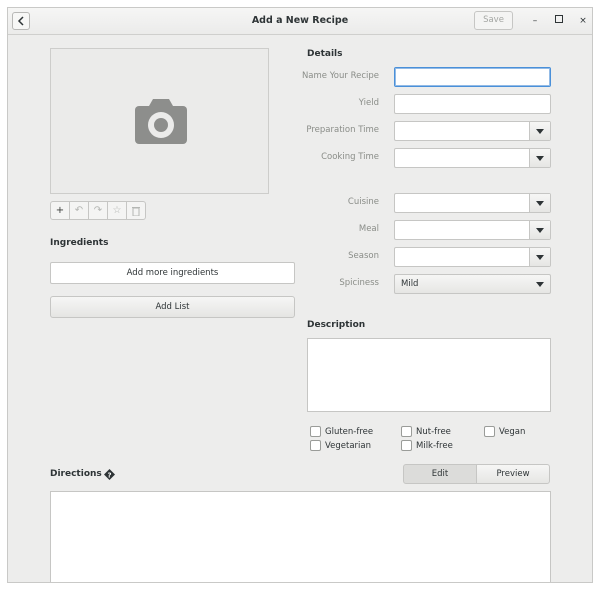  What do you see at coordinates (172, 307) in the screenshot?
I see `add-list-button: Add List` at bounding box center [172, 307].